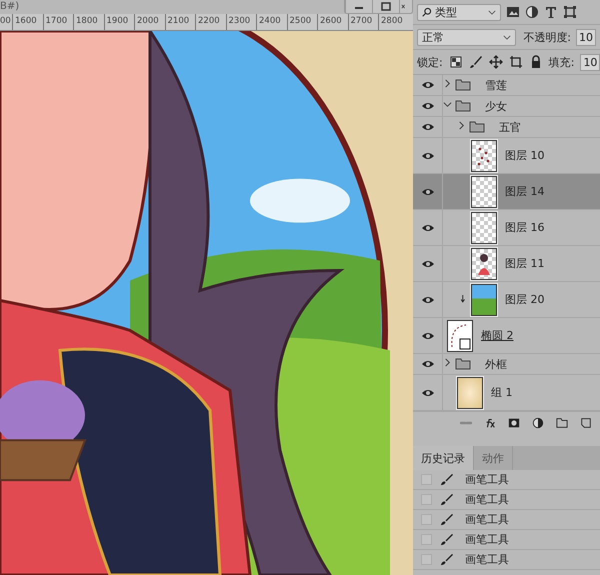  I want to click on layer-row: 图层 10, so click(506, 156).